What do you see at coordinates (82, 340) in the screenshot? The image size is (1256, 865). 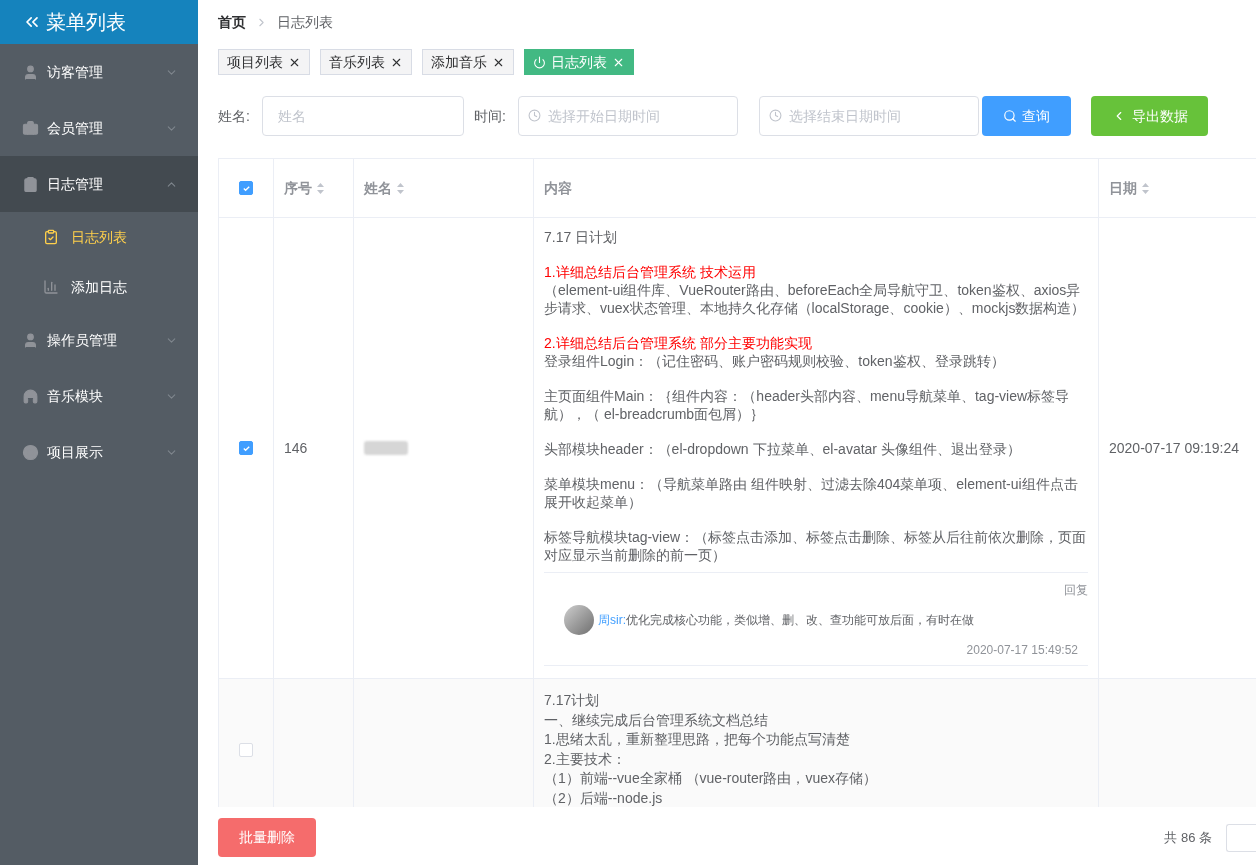 I see `menu-group-label: 操作员管理` at bounding box center [82, 340].